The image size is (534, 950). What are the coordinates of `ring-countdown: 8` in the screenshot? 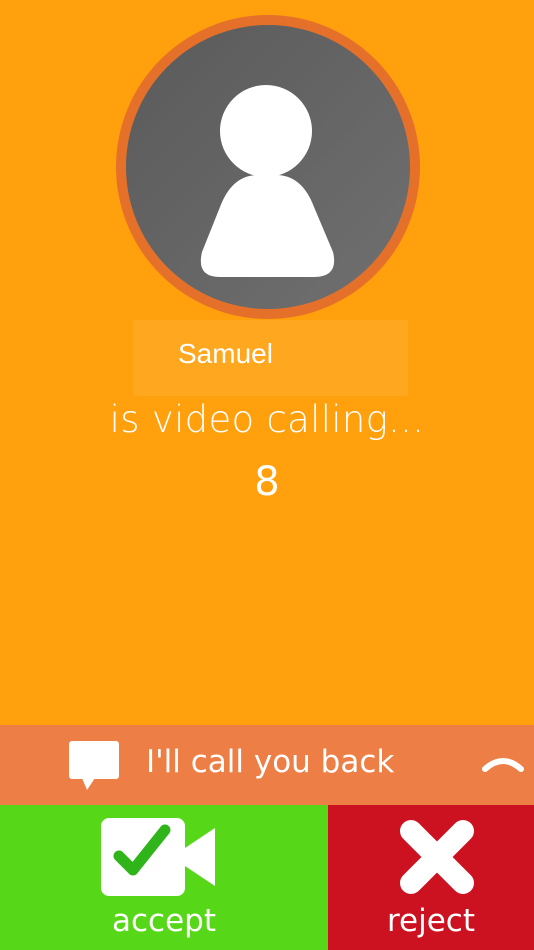 It's located at (267, 482).